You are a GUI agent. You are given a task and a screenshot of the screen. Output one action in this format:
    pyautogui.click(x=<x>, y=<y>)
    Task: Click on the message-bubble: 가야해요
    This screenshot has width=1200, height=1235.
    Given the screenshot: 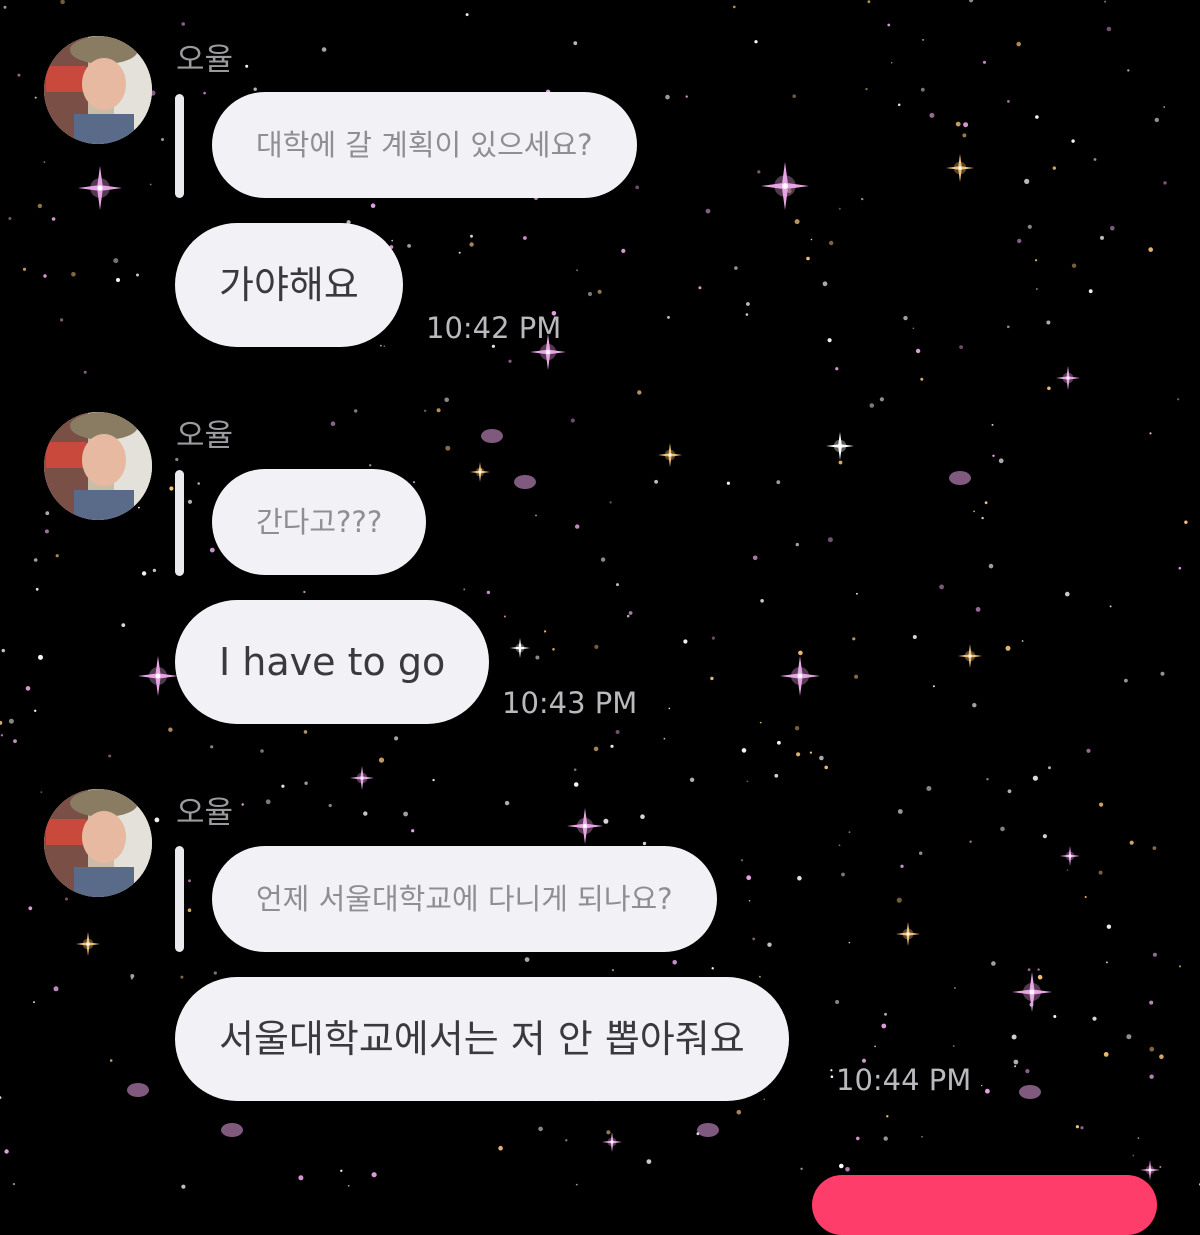 What is the action you would take?
    pyautogui.click(x=289, y=285)
    